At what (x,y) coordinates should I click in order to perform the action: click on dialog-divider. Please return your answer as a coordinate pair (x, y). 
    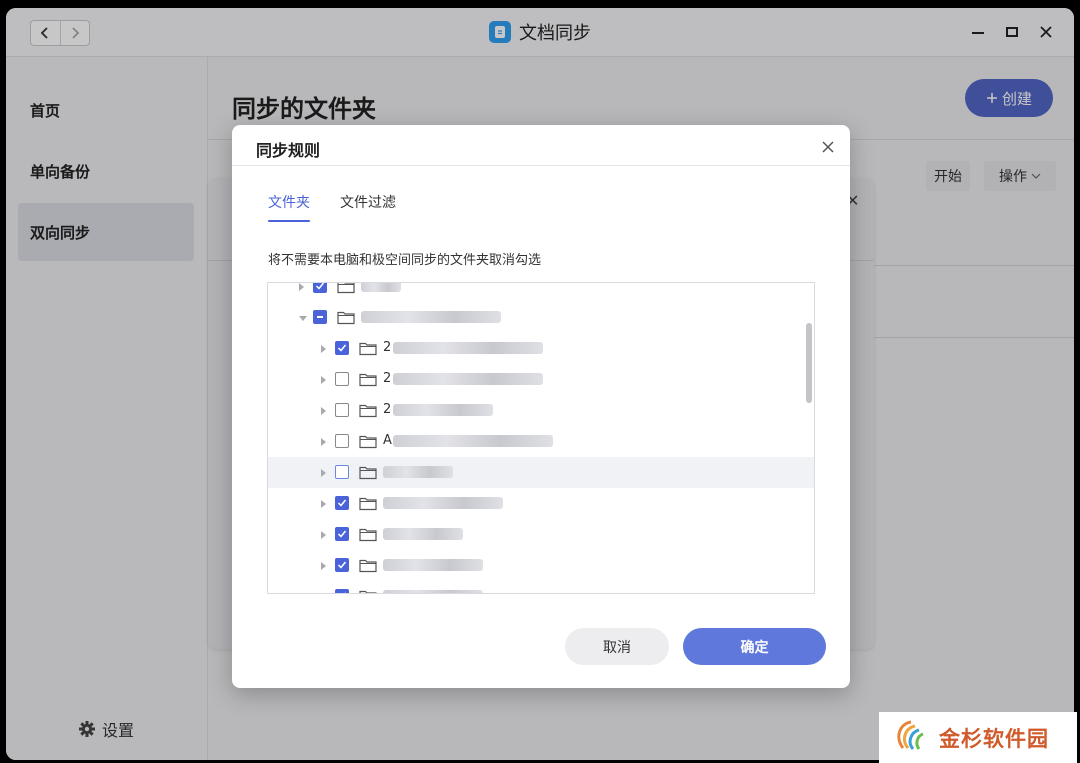
    Looking at the image, I should click on (541, 165).